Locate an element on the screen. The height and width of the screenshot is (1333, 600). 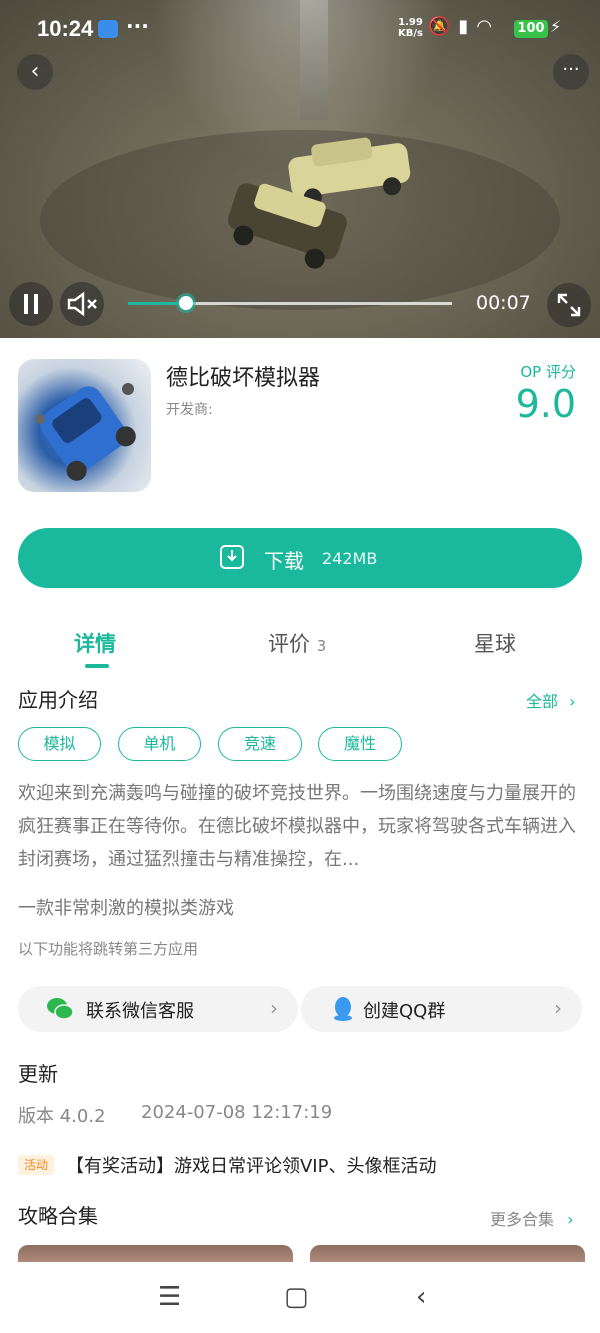
status-bar: 10:24 ··· 1.99 KB/s 🔕▮◠ 100 ⚡ is located at coordinates (300, 30).